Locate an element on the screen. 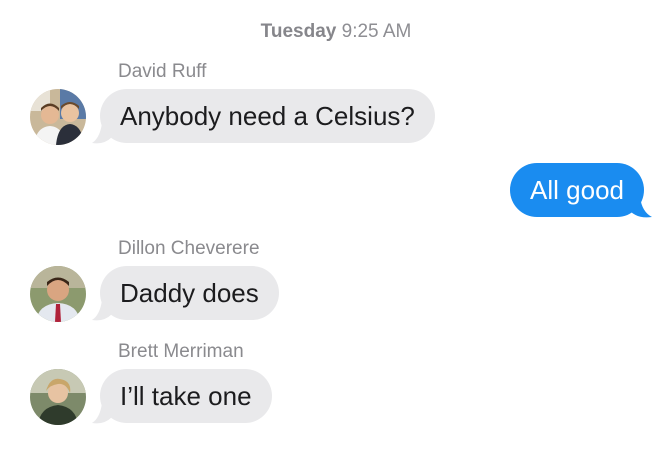 The image size is (672, 456). message-bubble-incoming: Daddy does is located at coordinates (189, 293).